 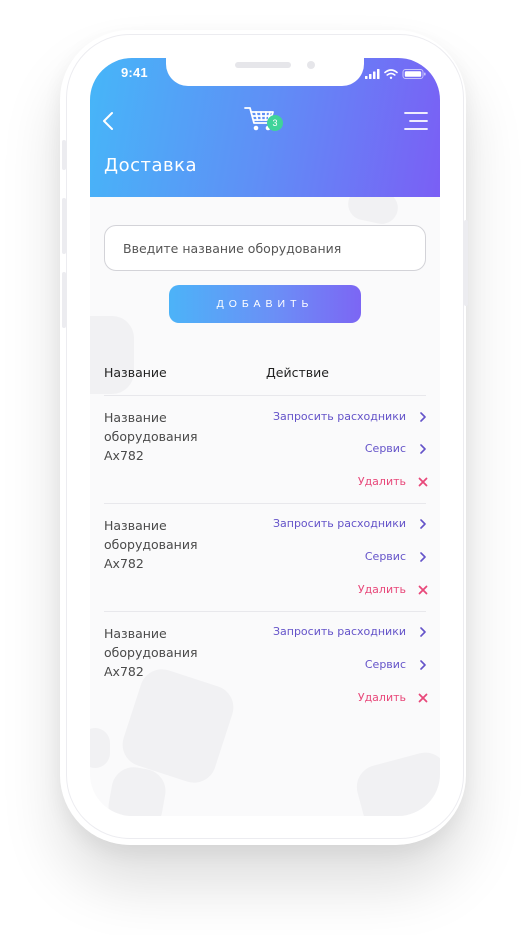 I want to click on cart-count-badge: 3, so click(x=275, y=123).